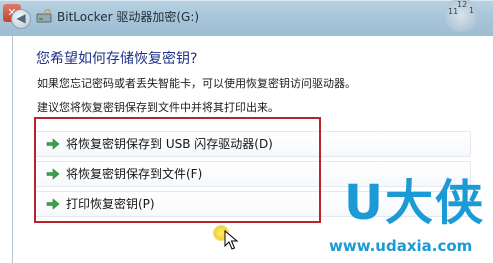  Describe the element at coordinates (246, 0) in the screenshot. I see `titlebar-highlight` at that location.